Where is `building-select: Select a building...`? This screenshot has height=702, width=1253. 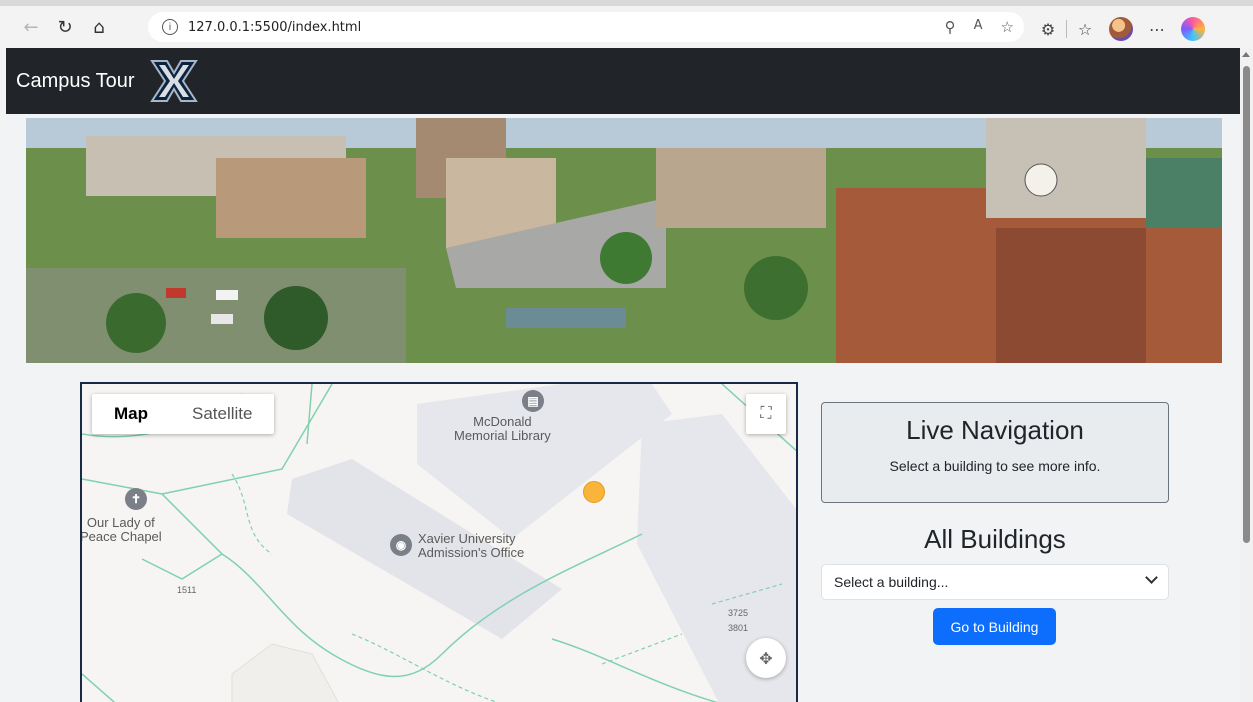 building-select: Select a building... is located at coordinates (995, 582).